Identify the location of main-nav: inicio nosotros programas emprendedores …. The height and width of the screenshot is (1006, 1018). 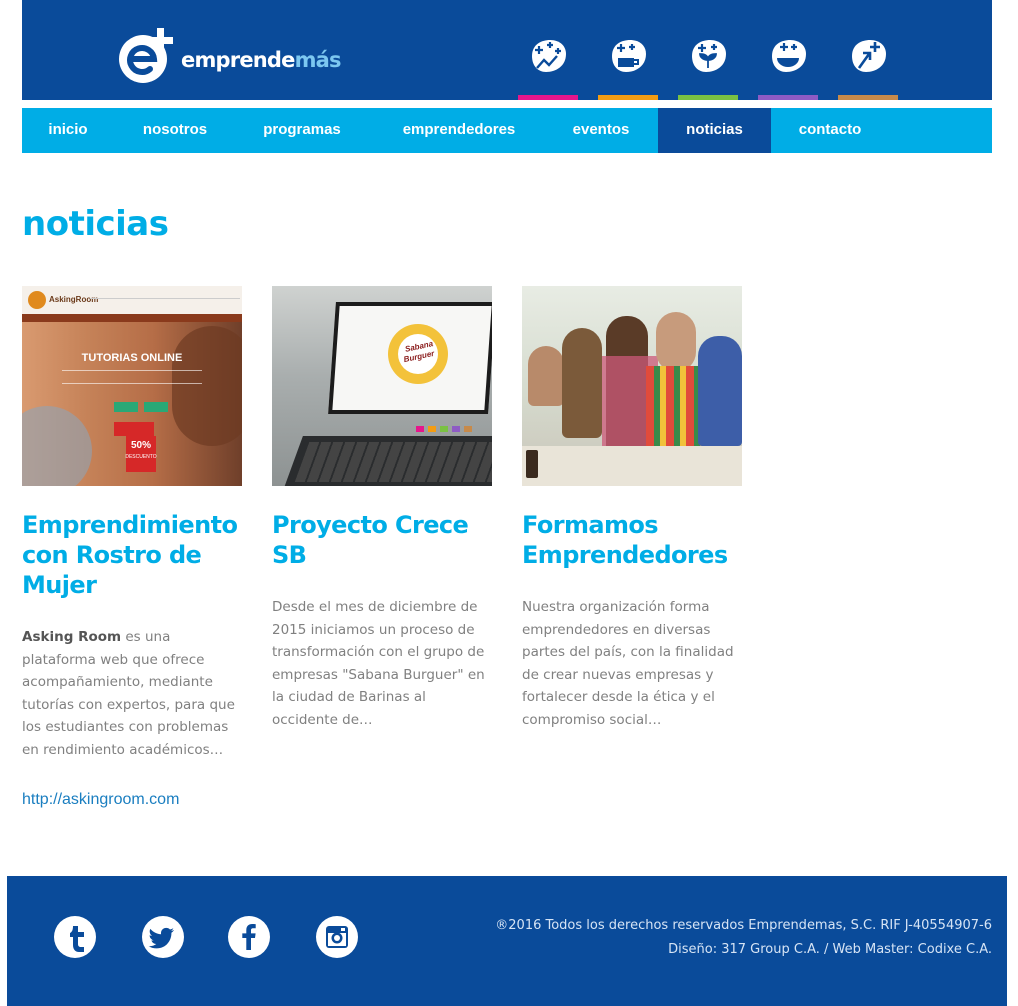
(507, 130).